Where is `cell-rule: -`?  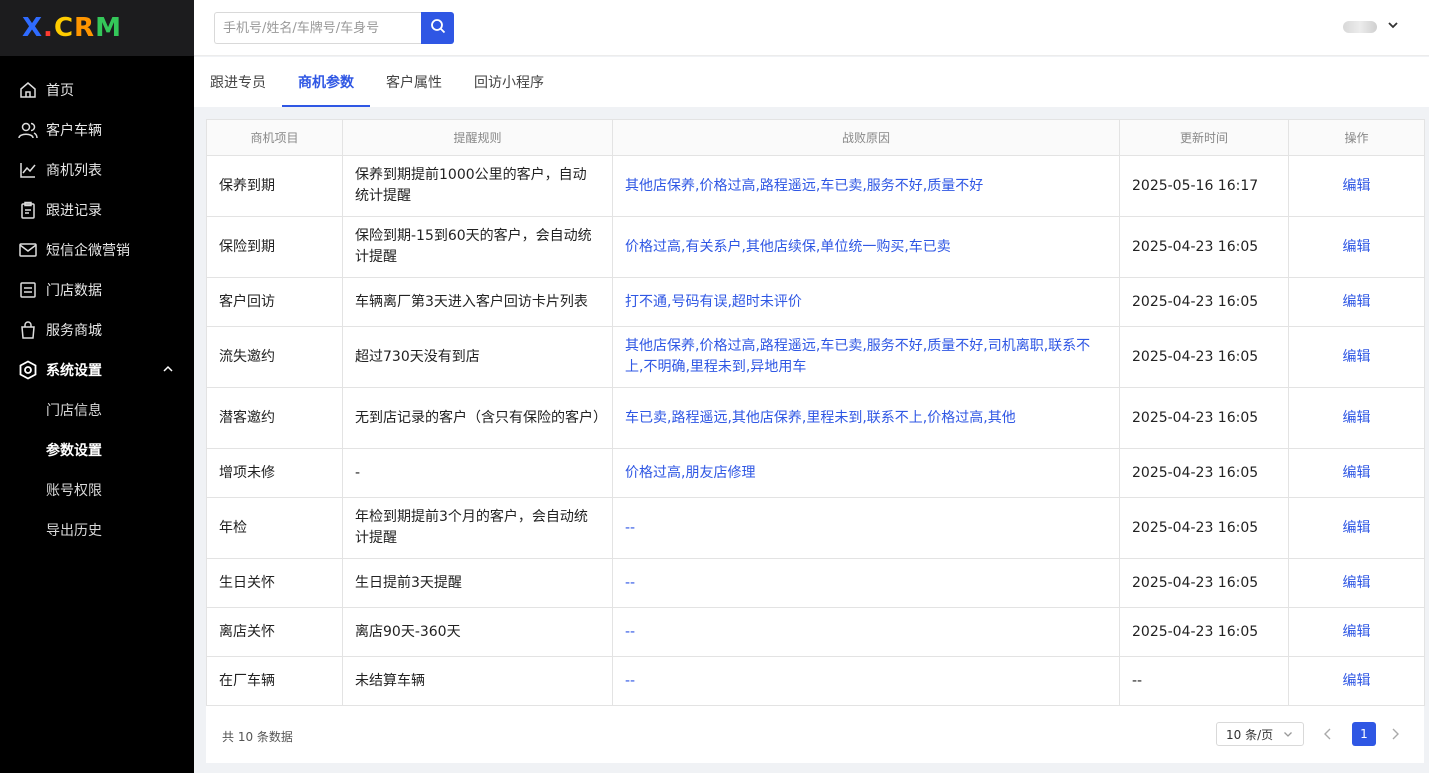
cell-rule: - is located at coordinates (477, 473).